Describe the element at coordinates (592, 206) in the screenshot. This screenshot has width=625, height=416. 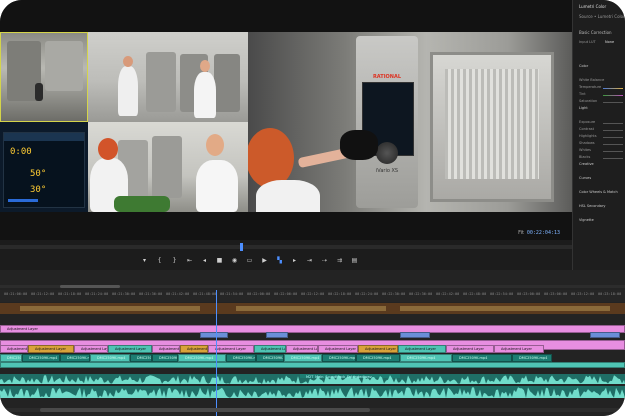
I see `lumetri-row-hsl-secondary: HSL Secondary` at that location.